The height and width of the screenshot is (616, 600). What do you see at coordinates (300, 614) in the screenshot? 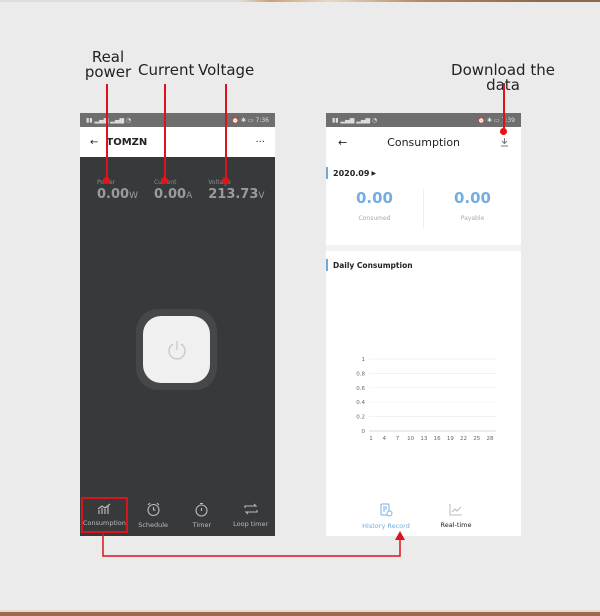
I see `bottom-decor-strip` at bounding box center [300, 614].